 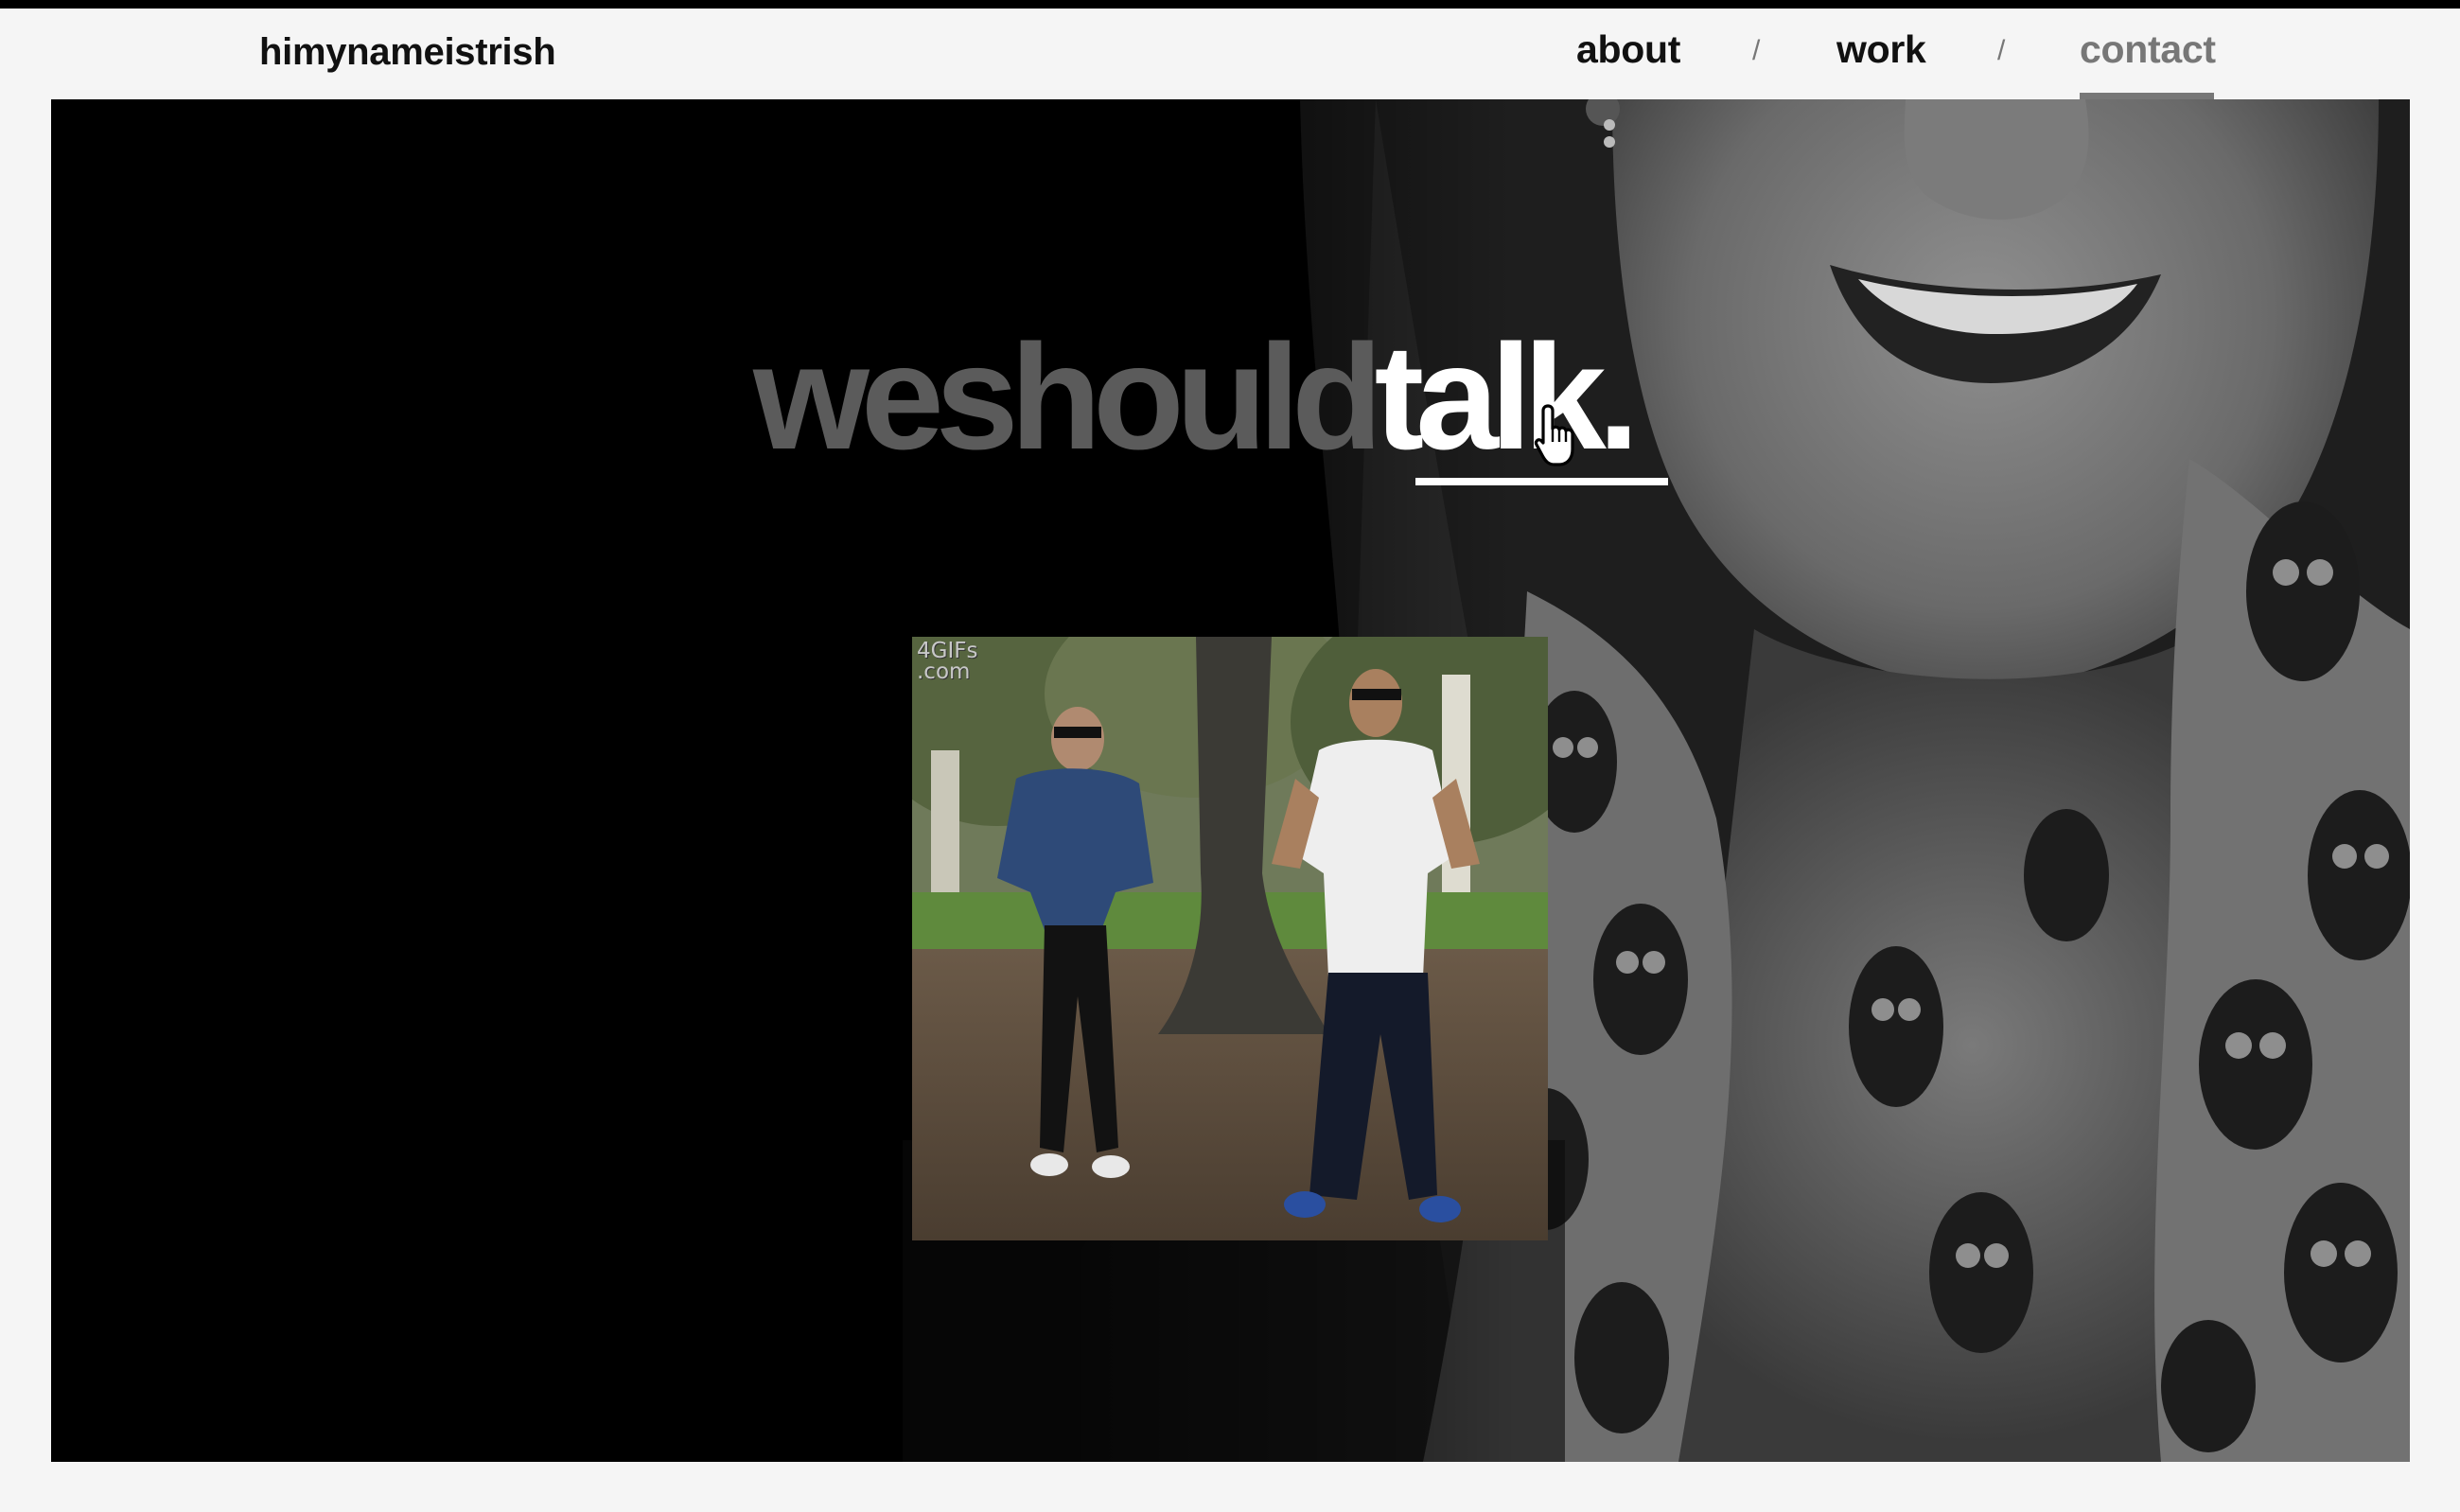 I want to click on hand-pointer-icon, so click(x=1554, y=435).